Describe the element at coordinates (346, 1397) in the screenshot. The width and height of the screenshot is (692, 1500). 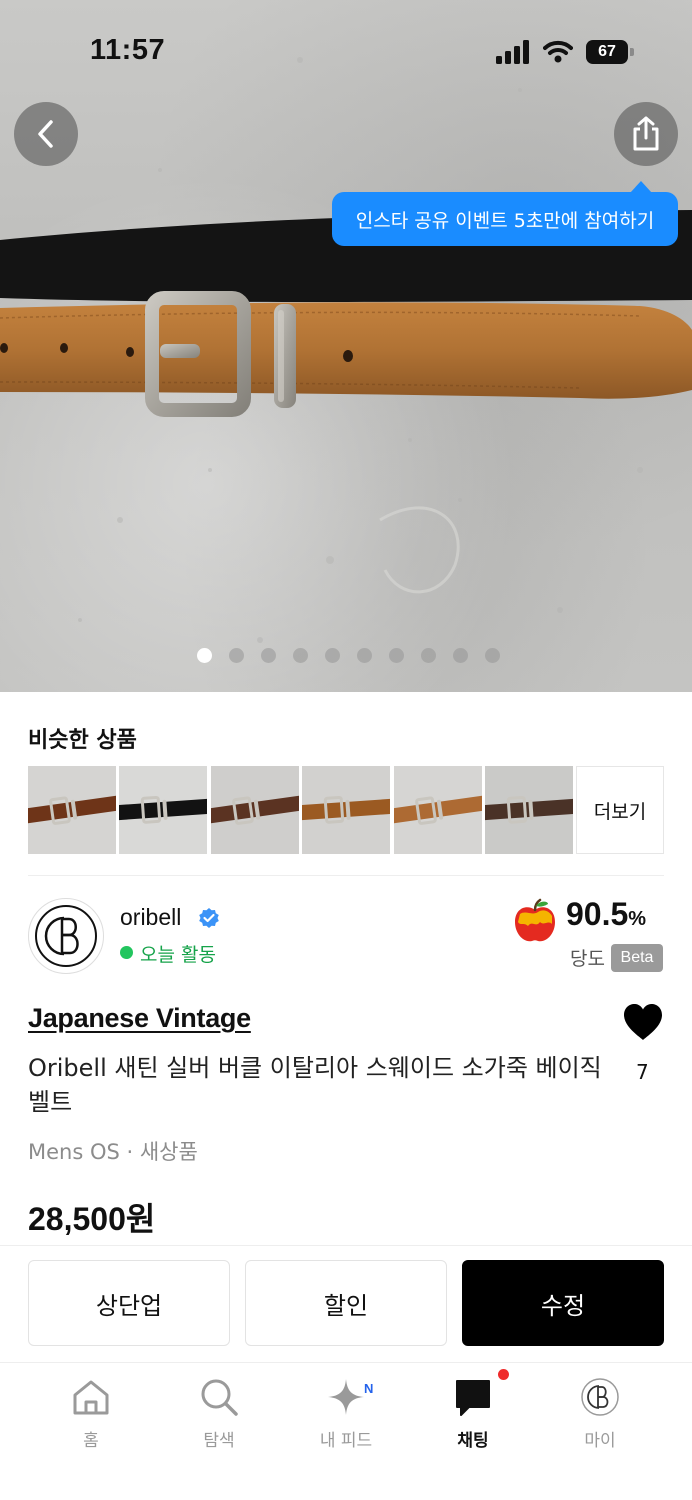
I see `sparkle-icon` at that location.